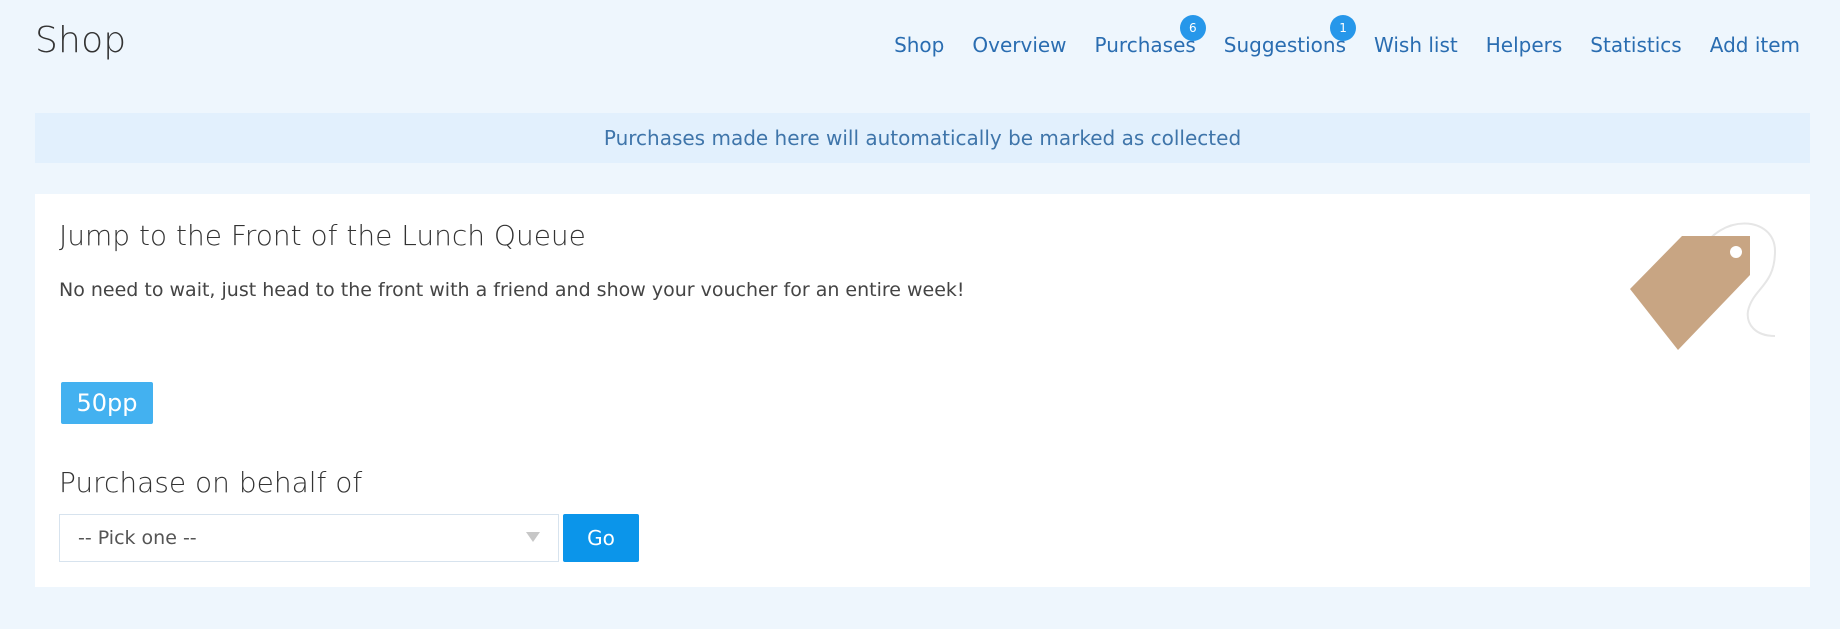 This screenshot has width=1840, height=629. I want to click on nav-overview: Overview, so click(1019, 45).